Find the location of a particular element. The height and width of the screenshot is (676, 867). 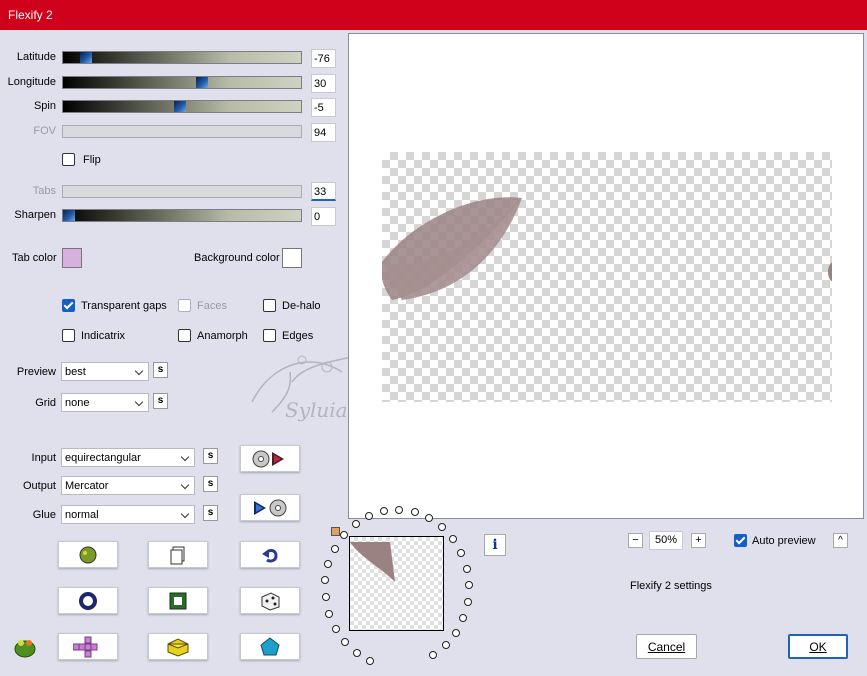

longitude-label: Longitude is located at coordinates (31, 82).